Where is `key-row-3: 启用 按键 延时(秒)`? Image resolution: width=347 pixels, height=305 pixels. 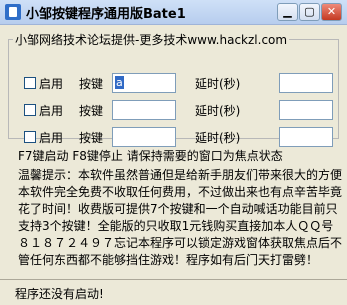
key-row-3: 启用 按键 延时(秒) is located at coordinates (174, 137).